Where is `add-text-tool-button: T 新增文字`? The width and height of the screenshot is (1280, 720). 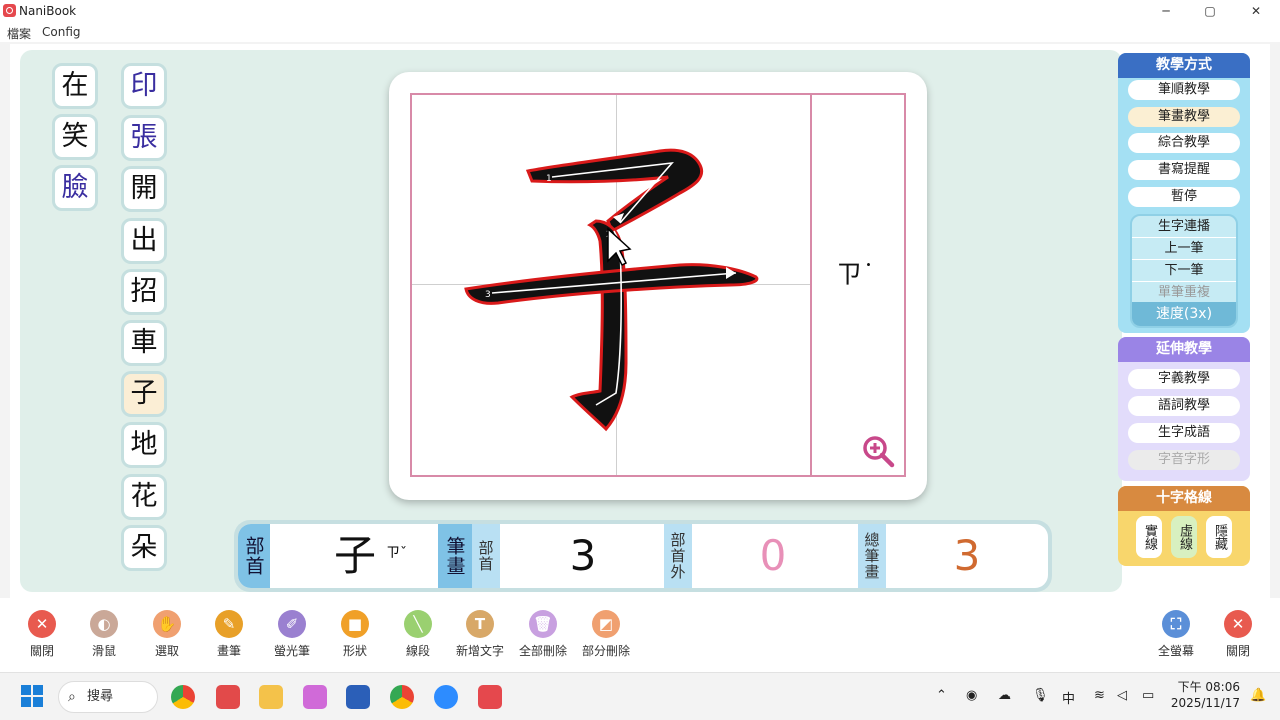 add-text-tool-button: T 新增文字 is located at coordinates (480, 634).